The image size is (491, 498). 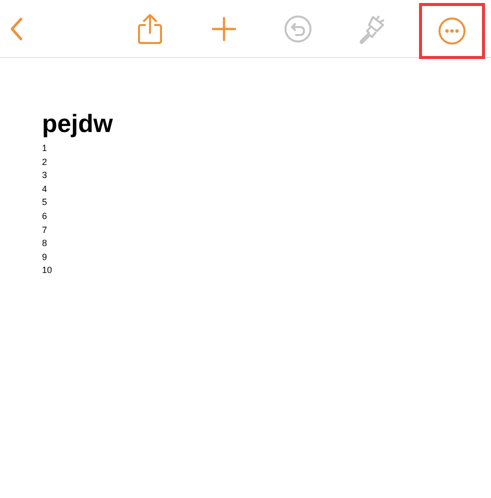 What do you see at coordinates (372, 28) in the screenshot?
I see `paintbrush-icon` at bounding box center [372, 28].